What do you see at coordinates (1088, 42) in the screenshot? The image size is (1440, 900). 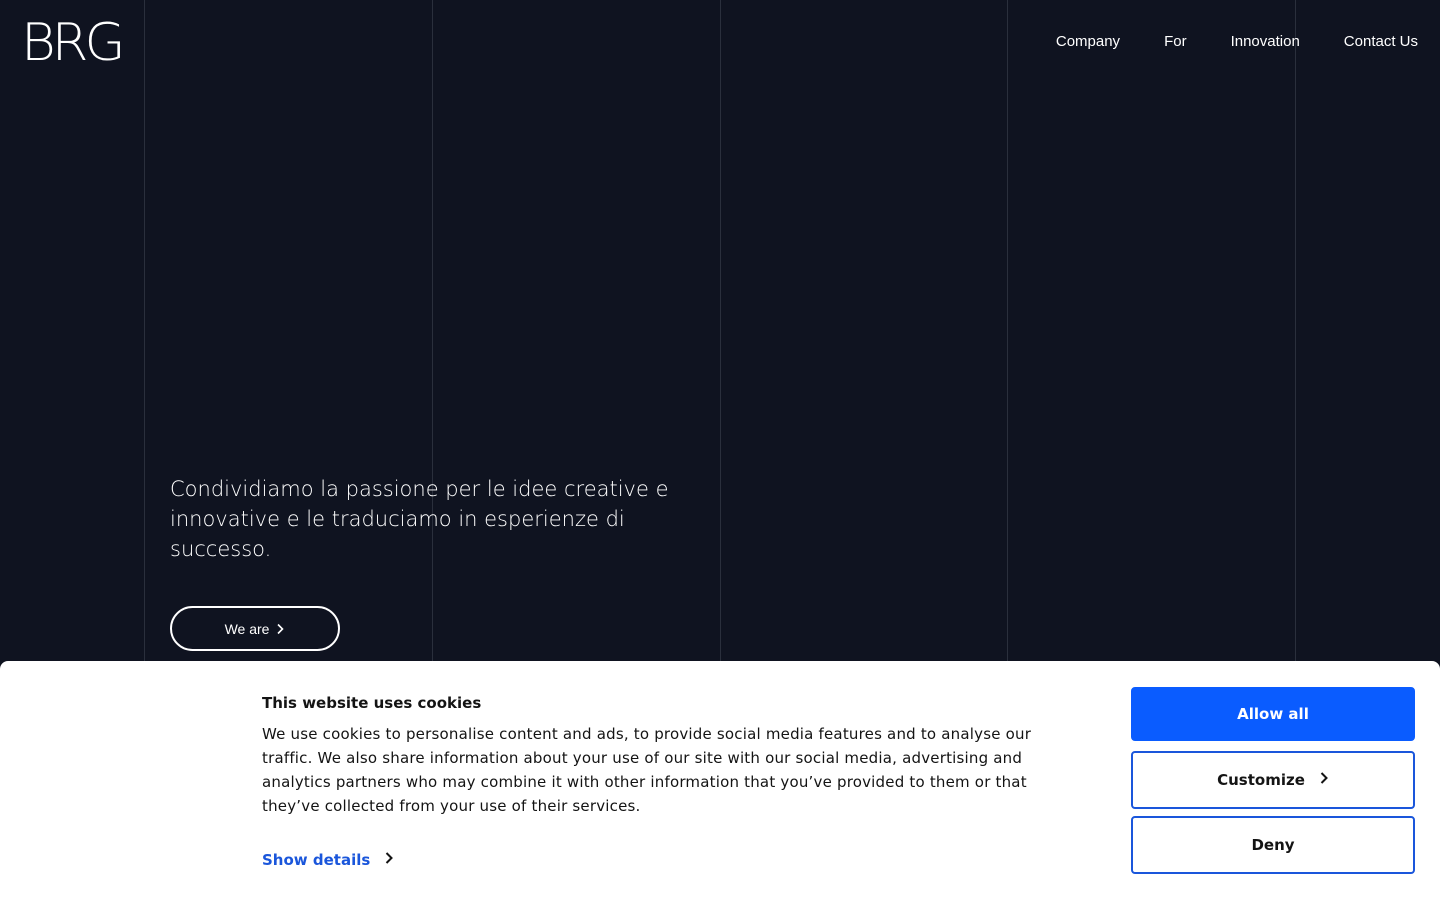 I see `nav-link-company: Company` at bounding box center [1088, 42].